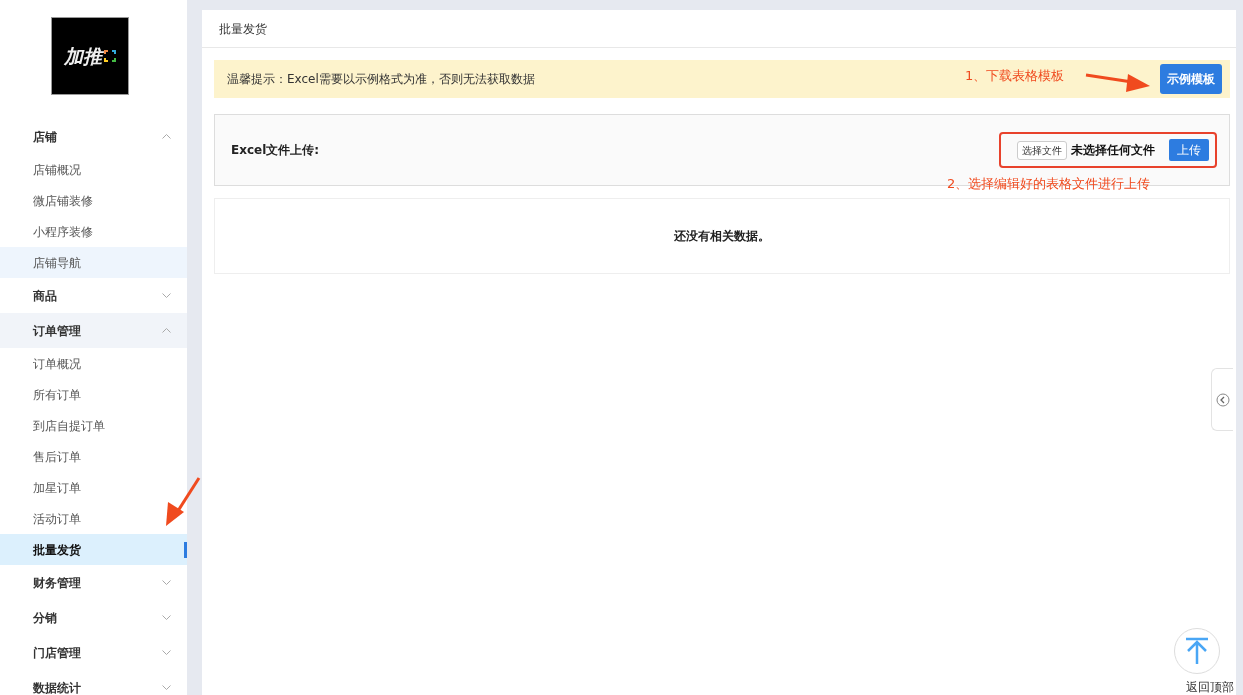  Describe the element at coordinates (1042, 150) in the screenshot. I see `choose-file-button: 选择文件` at that location.